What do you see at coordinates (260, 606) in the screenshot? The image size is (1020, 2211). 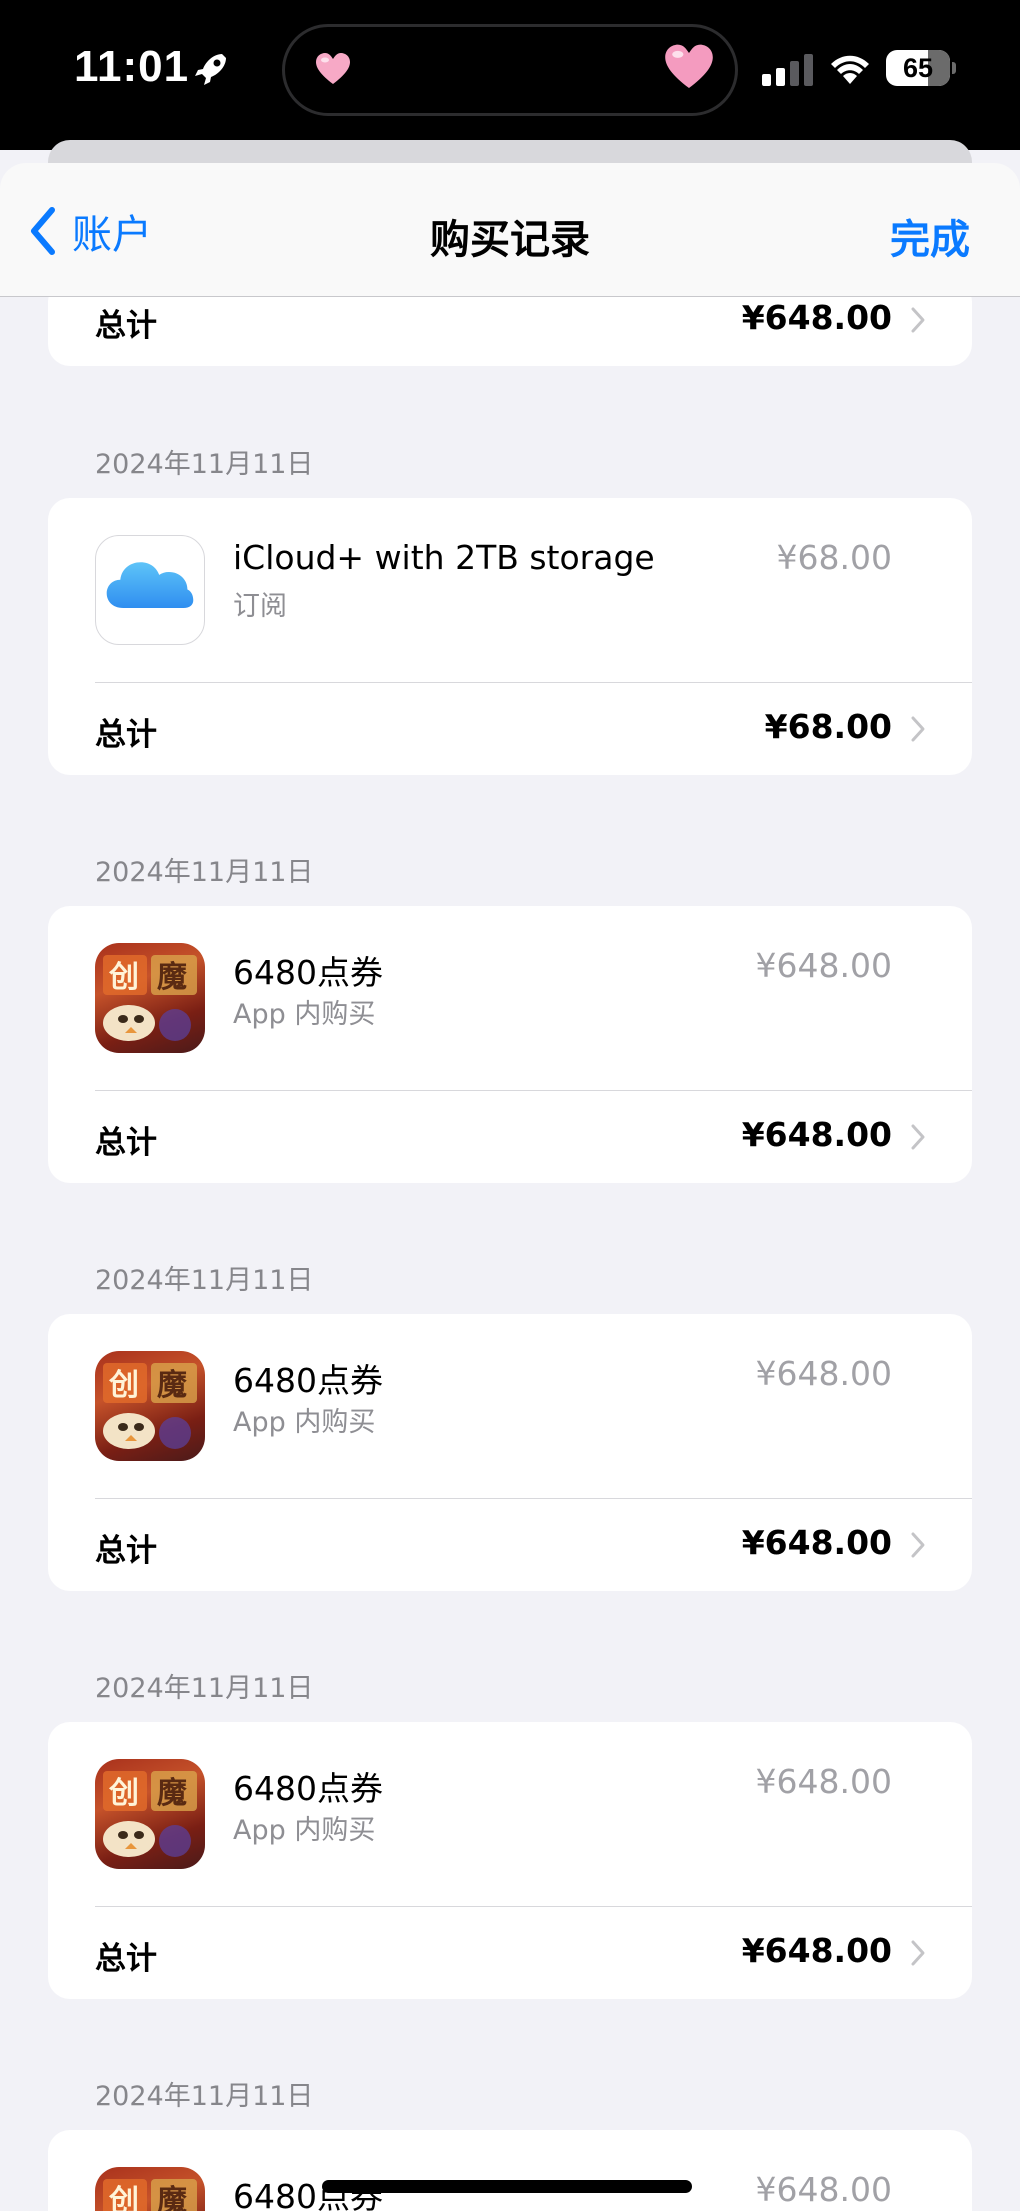 I see `item-type: 订阅` at bounding box center [260, 606].